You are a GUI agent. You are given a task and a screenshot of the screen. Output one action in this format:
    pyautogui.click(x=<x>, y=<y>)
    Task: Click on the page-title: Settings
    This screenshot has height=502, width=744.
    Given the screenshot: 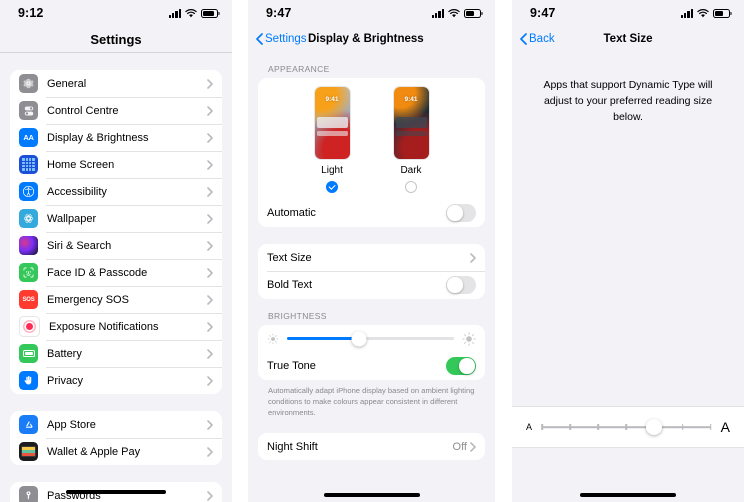 What is the action you would take?
    pyautogui.click(x=116, y=39)
    